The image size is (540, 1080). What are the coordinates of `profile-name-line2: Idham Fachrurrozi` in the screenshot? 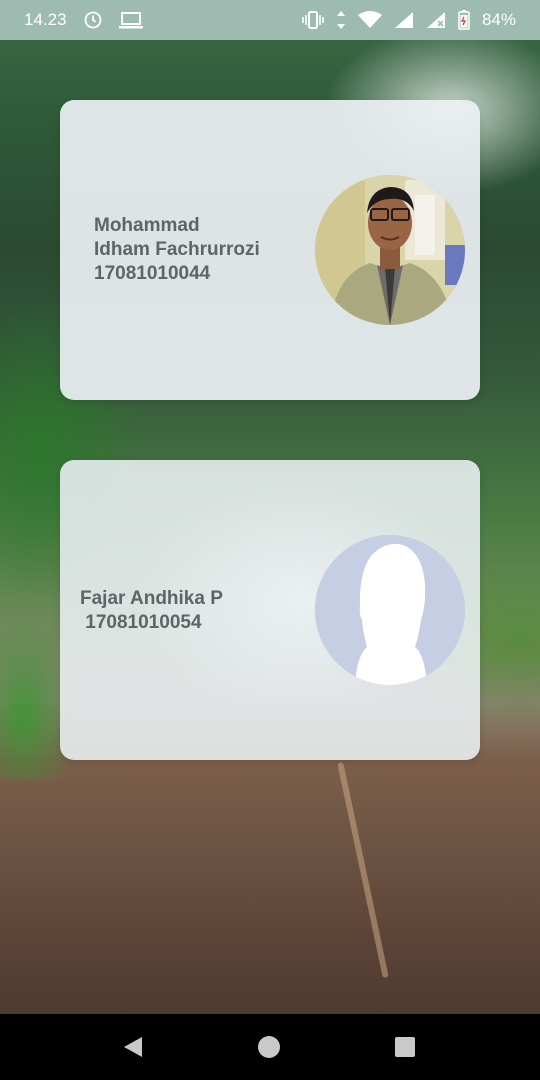 It's located at (177, 249).